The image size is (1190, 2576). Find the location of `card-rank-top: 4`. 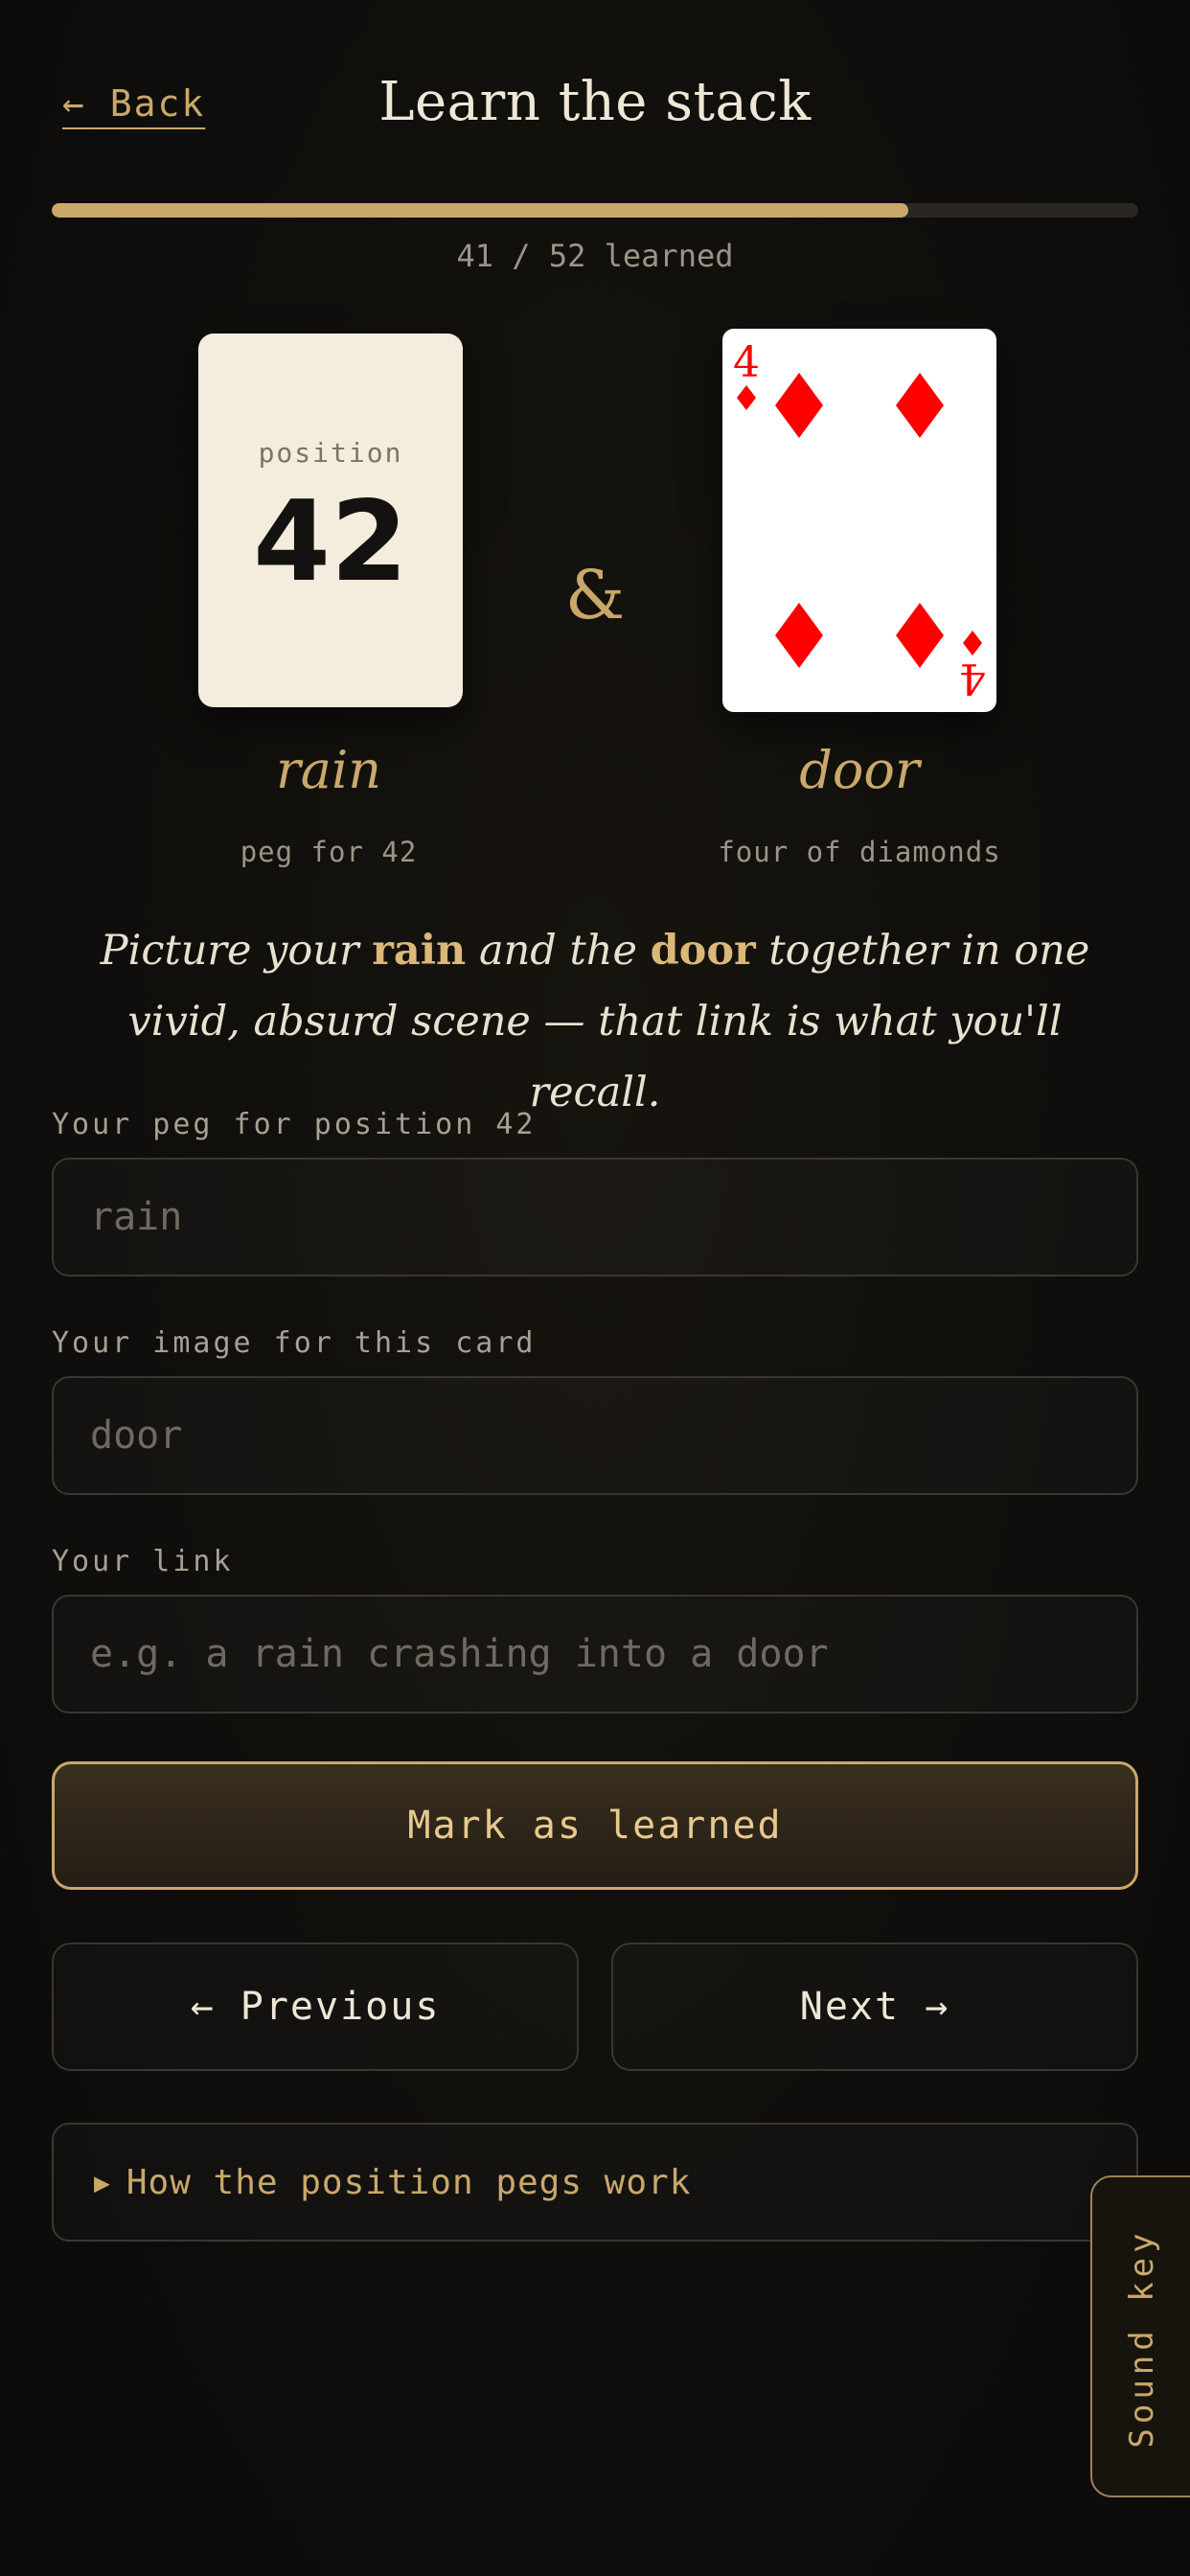

card-rank-top: 4 is located at coordinates (747, 362).